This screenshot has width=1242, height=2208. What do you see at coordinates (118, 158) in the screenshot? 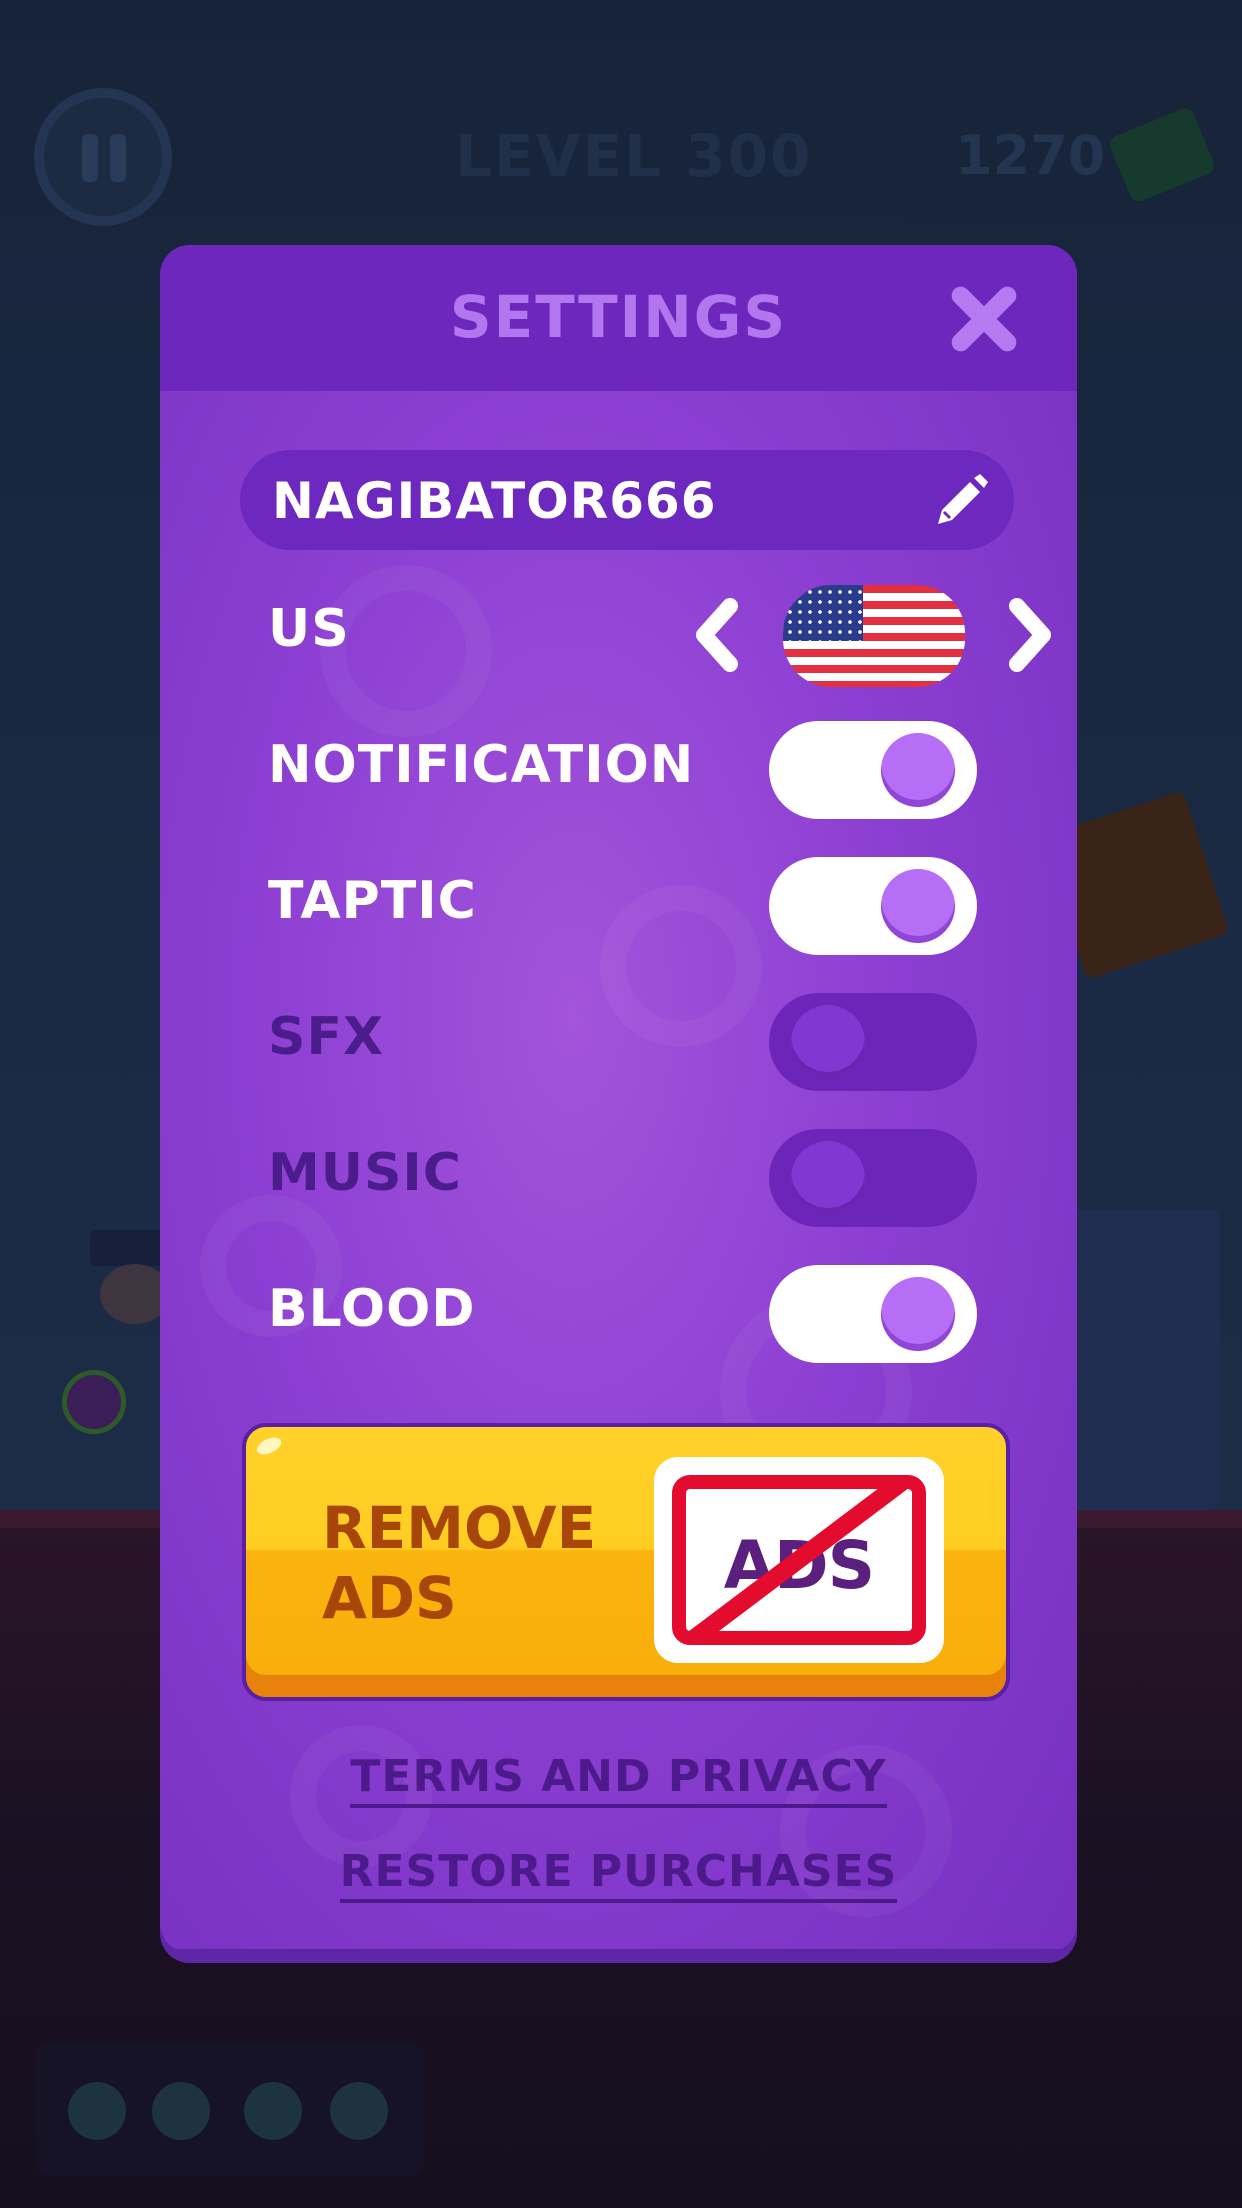
I see `pause-icon-bar` at bounding box center [118, 158].